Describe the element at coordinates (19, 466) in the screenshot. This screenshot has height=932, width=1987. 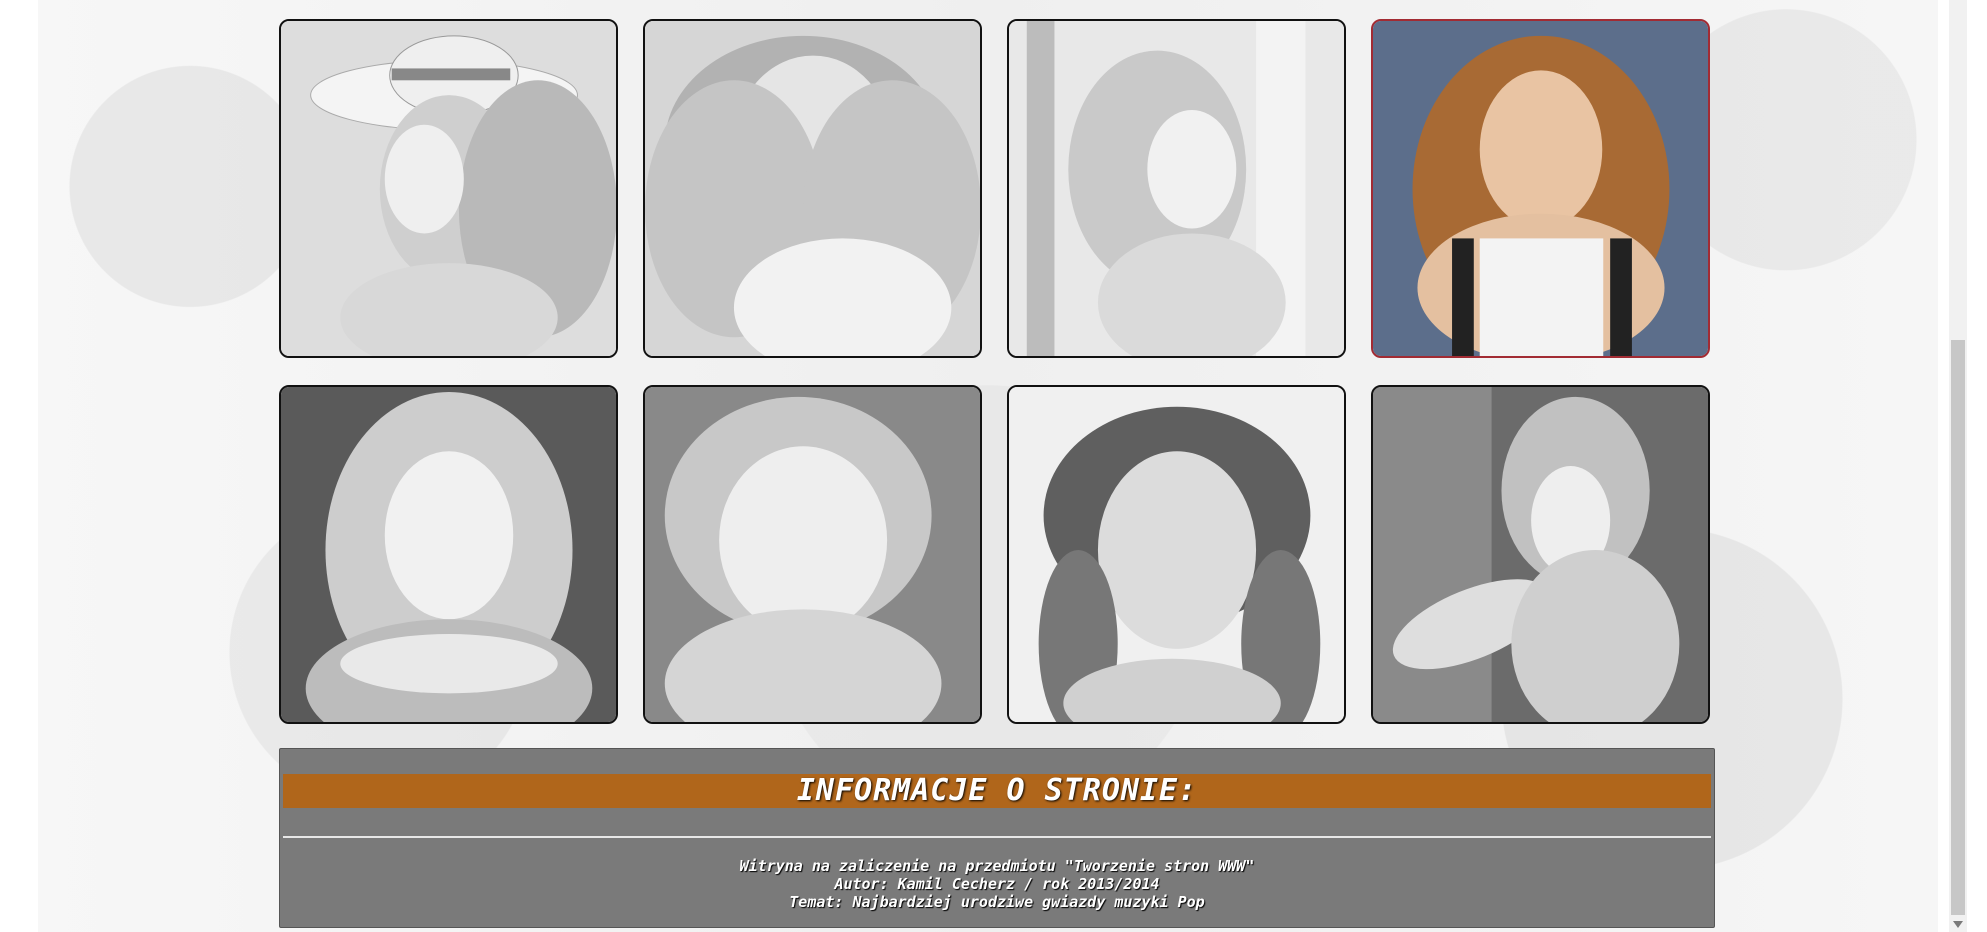
I see `left-page-margin` at that location.